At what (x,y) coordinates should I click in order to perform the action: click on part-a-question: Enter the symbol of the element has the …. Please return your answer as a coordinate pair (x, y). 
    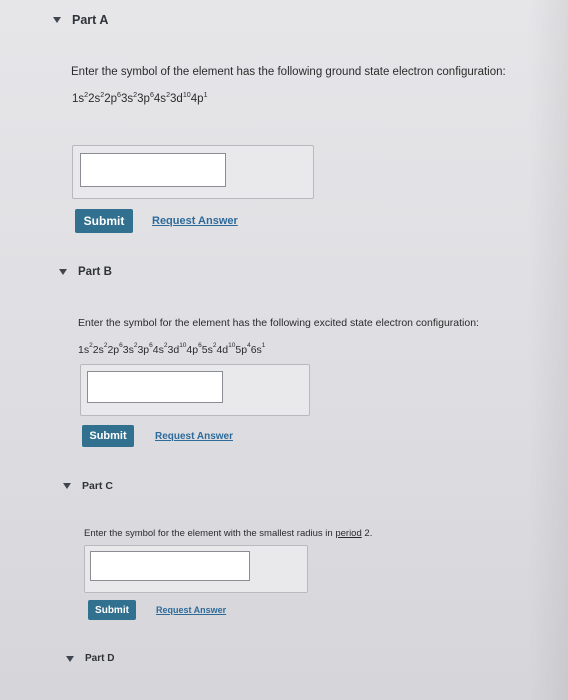
    Looking at the image, I should click on (288, 72).